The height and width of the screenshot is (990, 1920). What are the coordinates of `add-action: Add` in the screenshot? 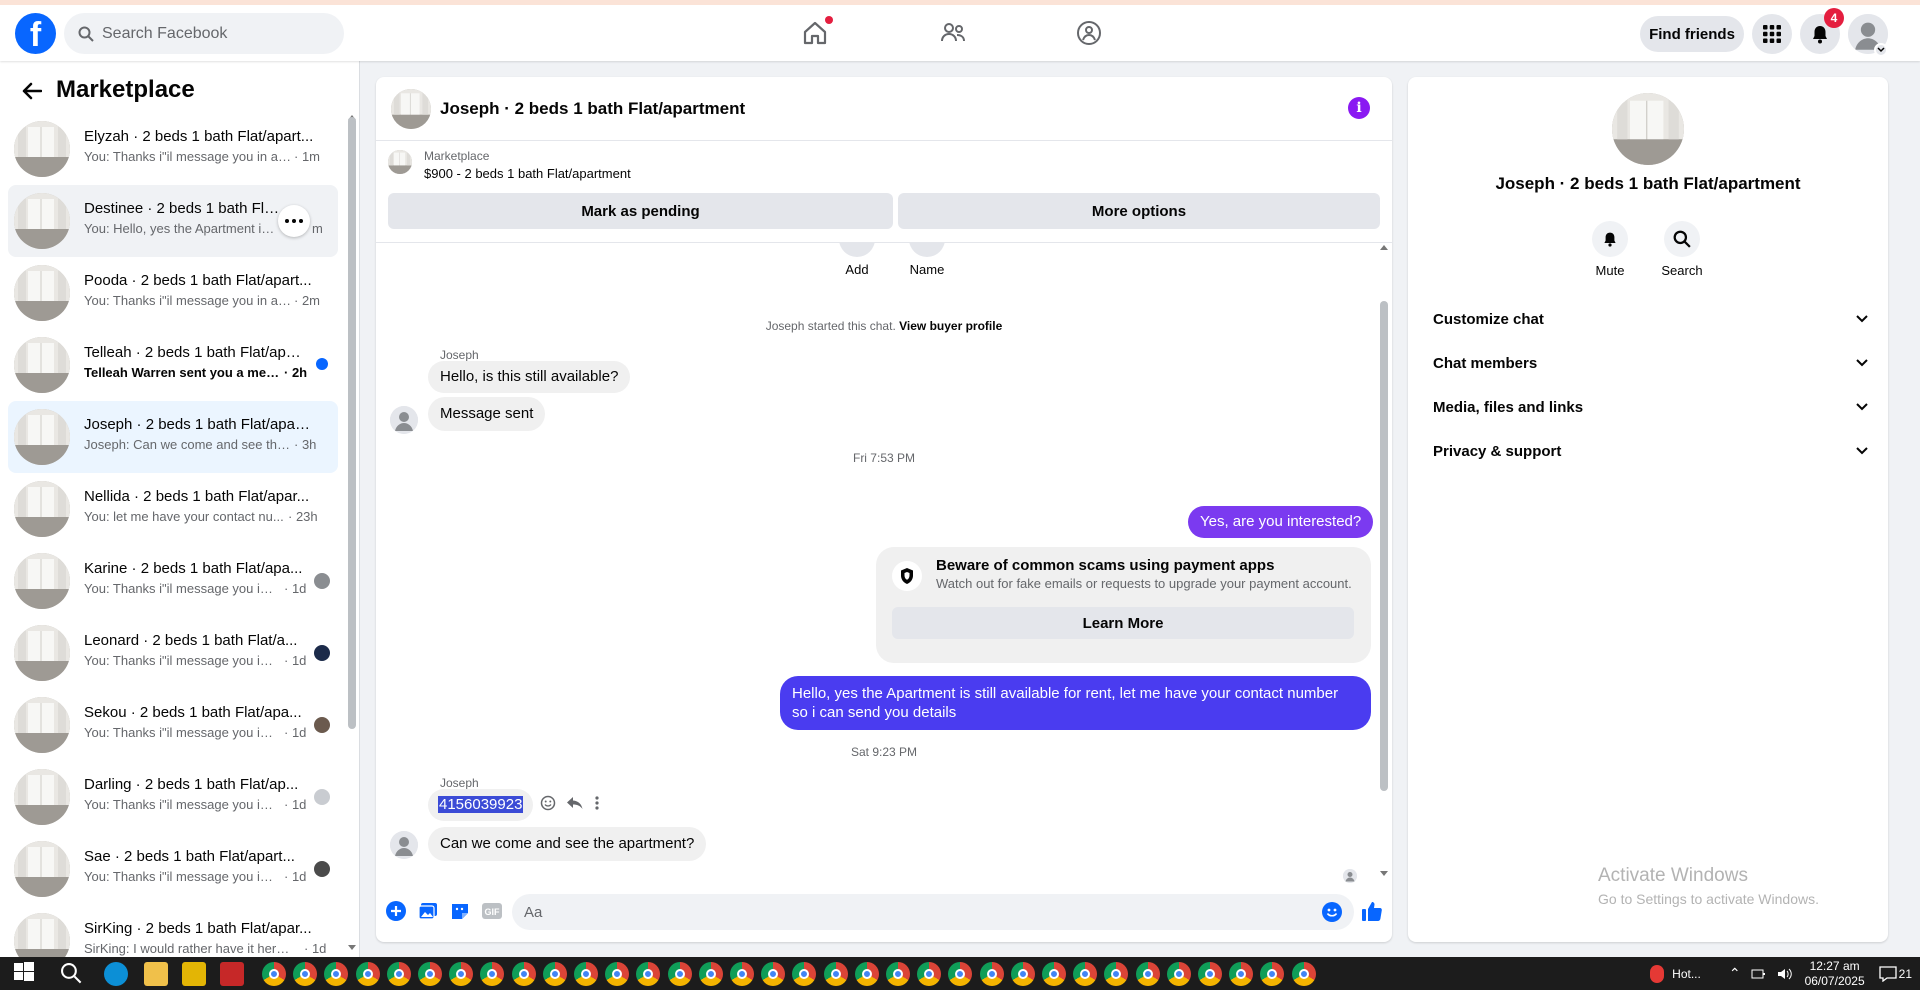 It's located at (857, 260).